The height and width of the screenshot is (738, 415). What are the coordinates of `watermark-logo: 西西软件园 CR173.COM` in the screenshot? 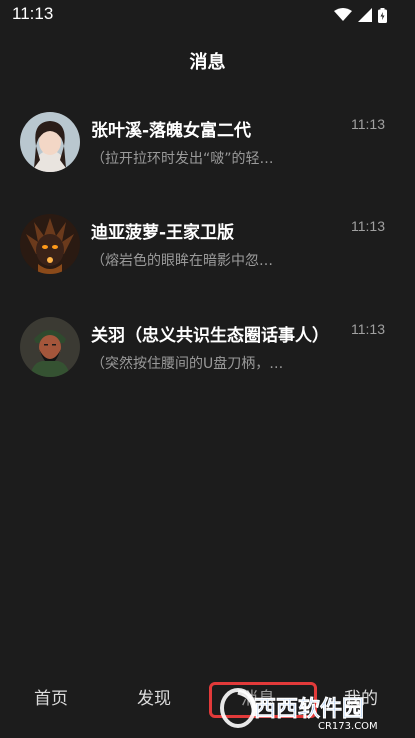 It's located at (299, 710).